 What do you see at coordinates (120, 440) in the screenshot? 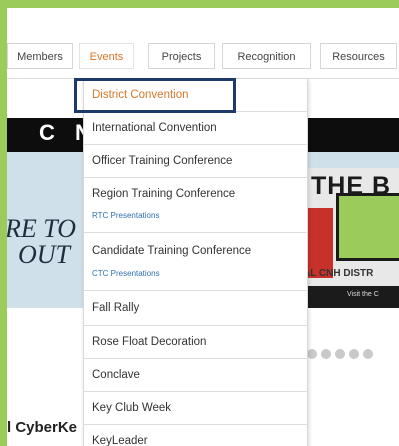
I see `dropdown-item-label: KeyLeader` at bounding box center [120, 440].